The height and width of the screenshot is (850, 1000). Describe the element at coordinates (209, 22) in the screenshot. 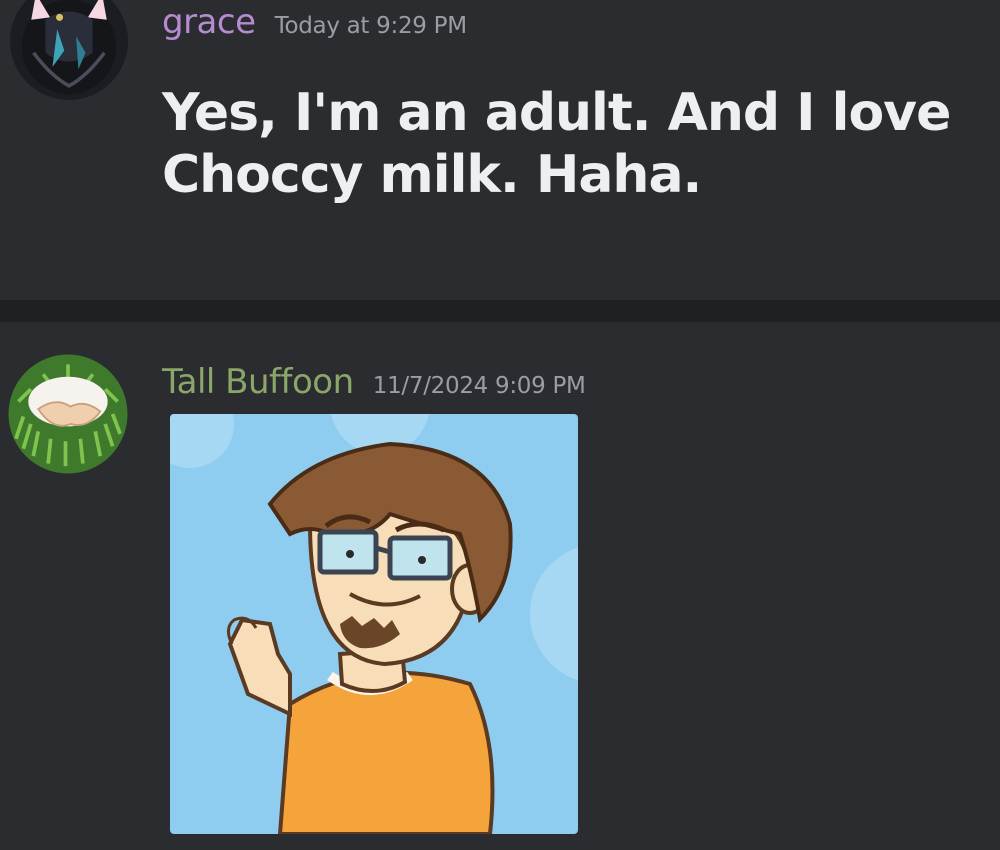

I see `username: grace` at that location.